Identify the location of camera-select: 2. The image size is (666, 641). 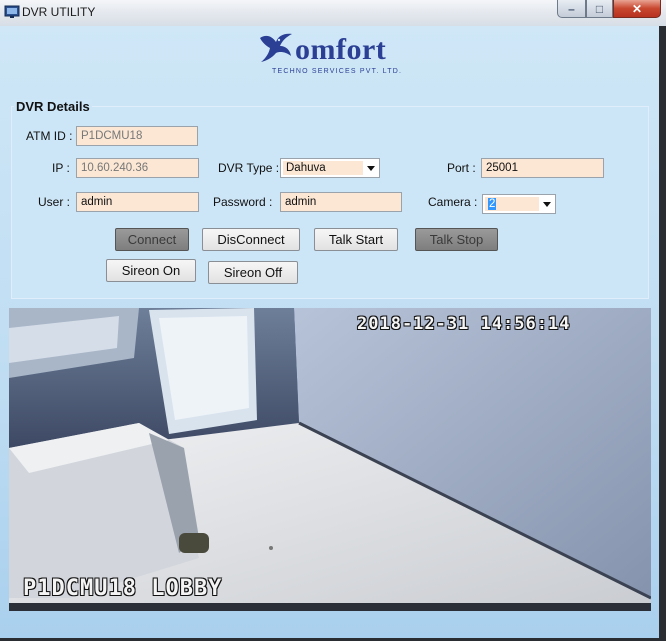
(519, 204).